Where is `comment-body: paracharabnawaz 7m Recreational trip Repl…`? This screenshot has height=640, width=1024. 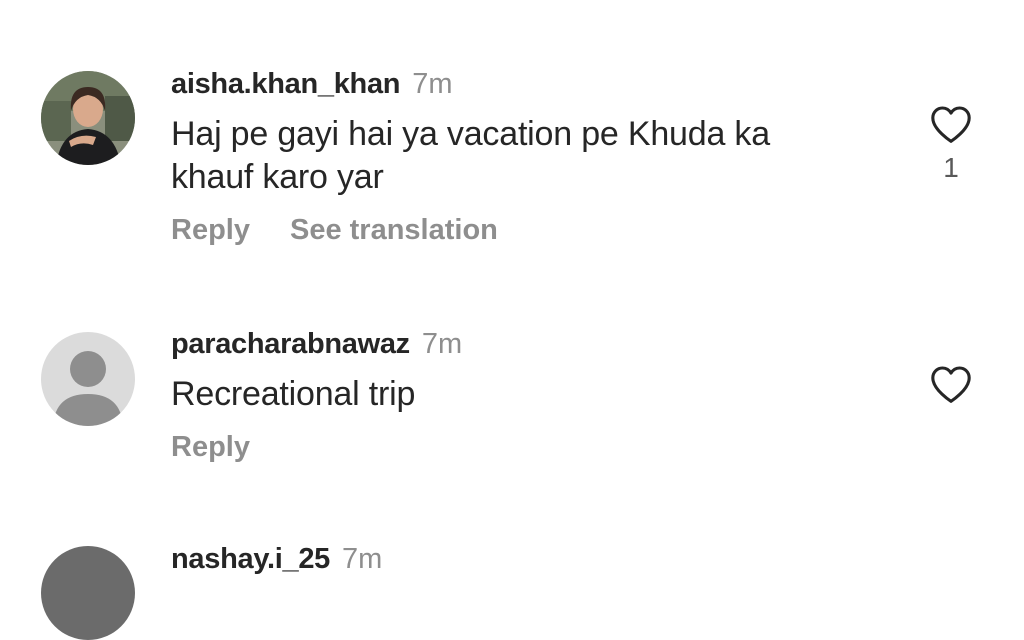 comment-body: paracharabnawaz 7m Recreational trip Repl… is located at coordinates (521, 395).